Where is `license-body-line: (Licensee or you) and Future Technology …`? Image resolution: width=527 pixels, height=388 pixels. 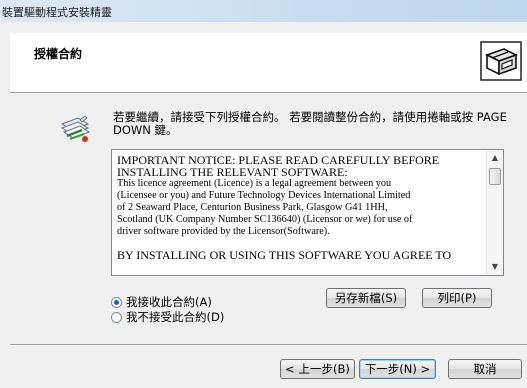
license-body-line: (Licensee or you) and Future Technology … is located at coordinates (264, 195).